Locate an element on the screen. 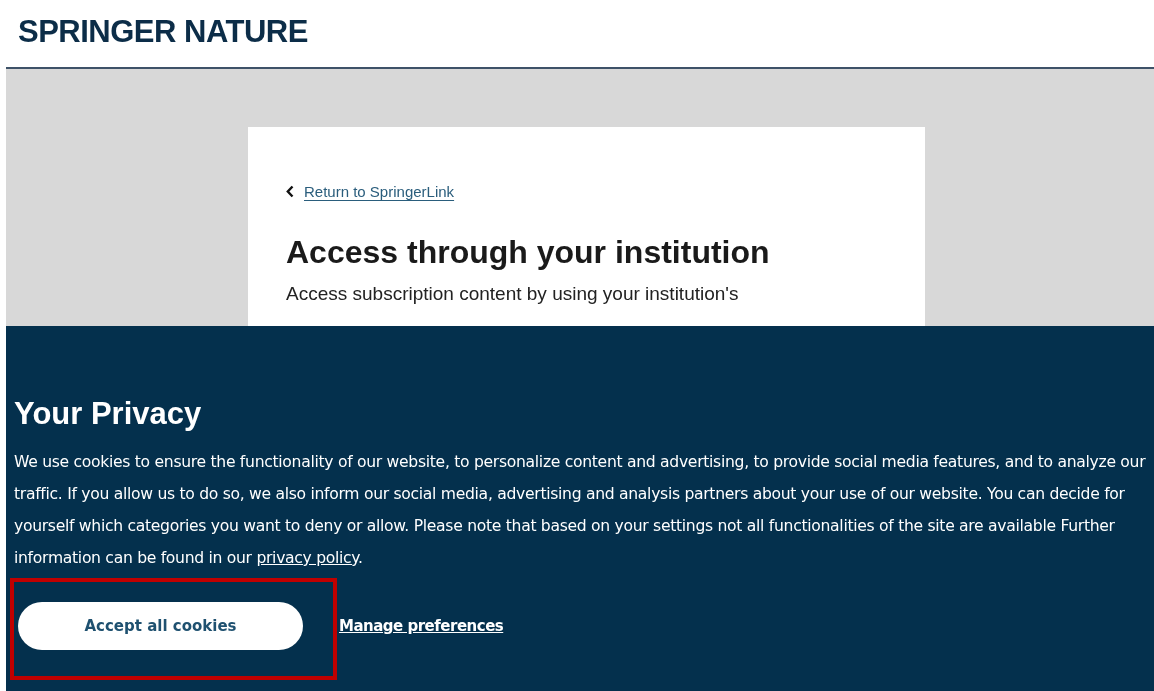 The width and height of the screenshot is (1154, 691). privacy-heading: Your Privacy is located at coordinates (108, 414).